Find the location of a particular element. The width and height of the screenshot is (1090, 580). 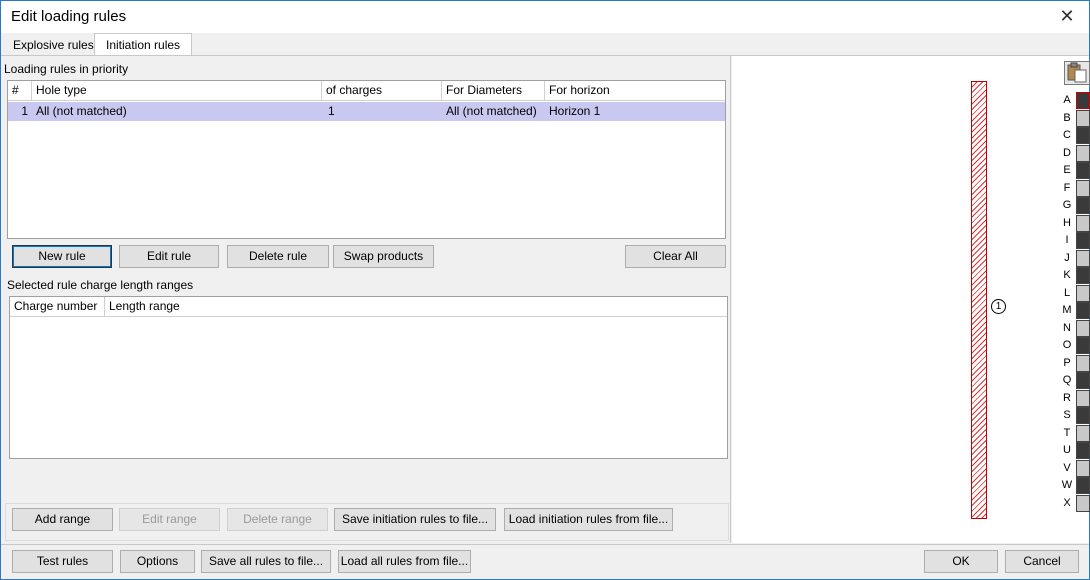

loading-rules-label: Loading rules in priority is located at coordinates (66, 69).